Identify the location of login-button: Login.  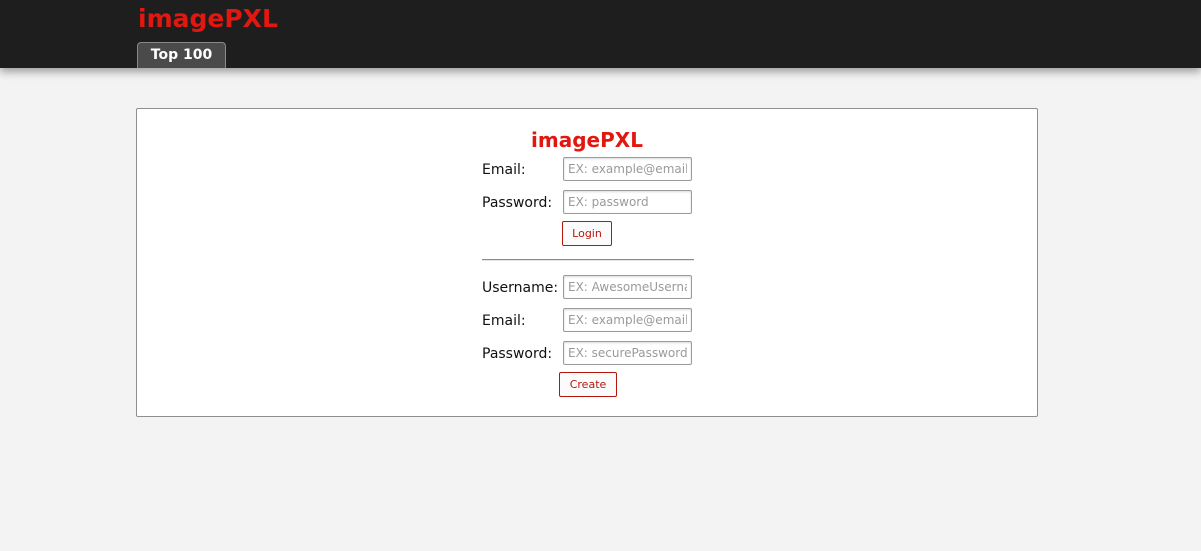
(587, 233).